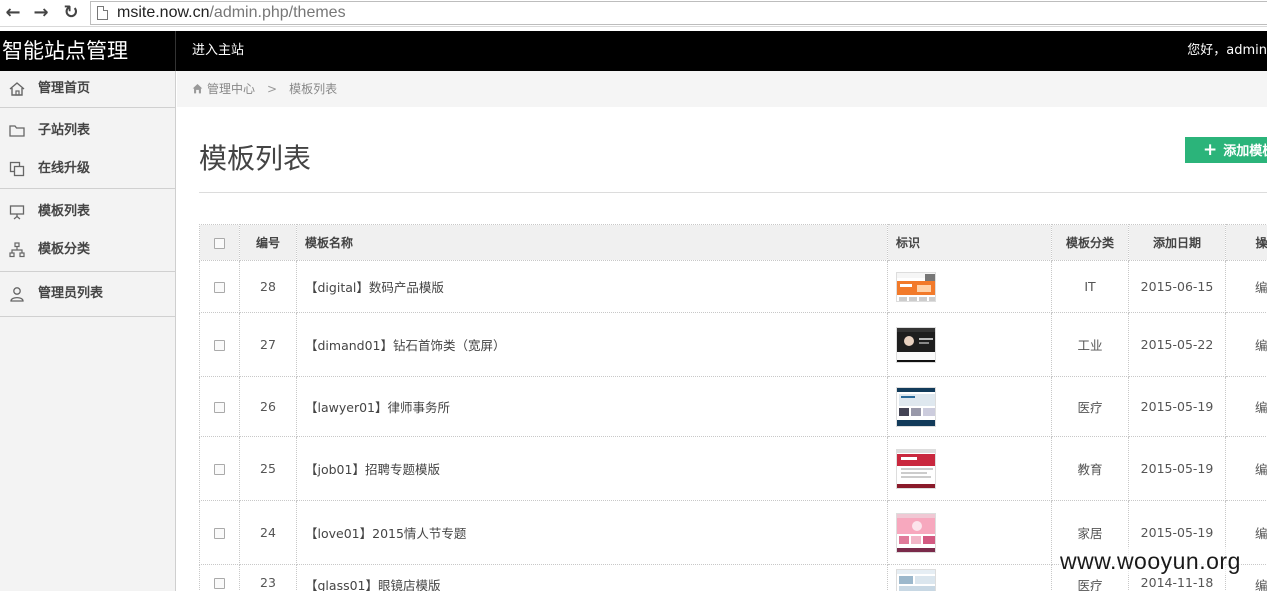  I want to click on sitemap-icon, so click(17, 250).